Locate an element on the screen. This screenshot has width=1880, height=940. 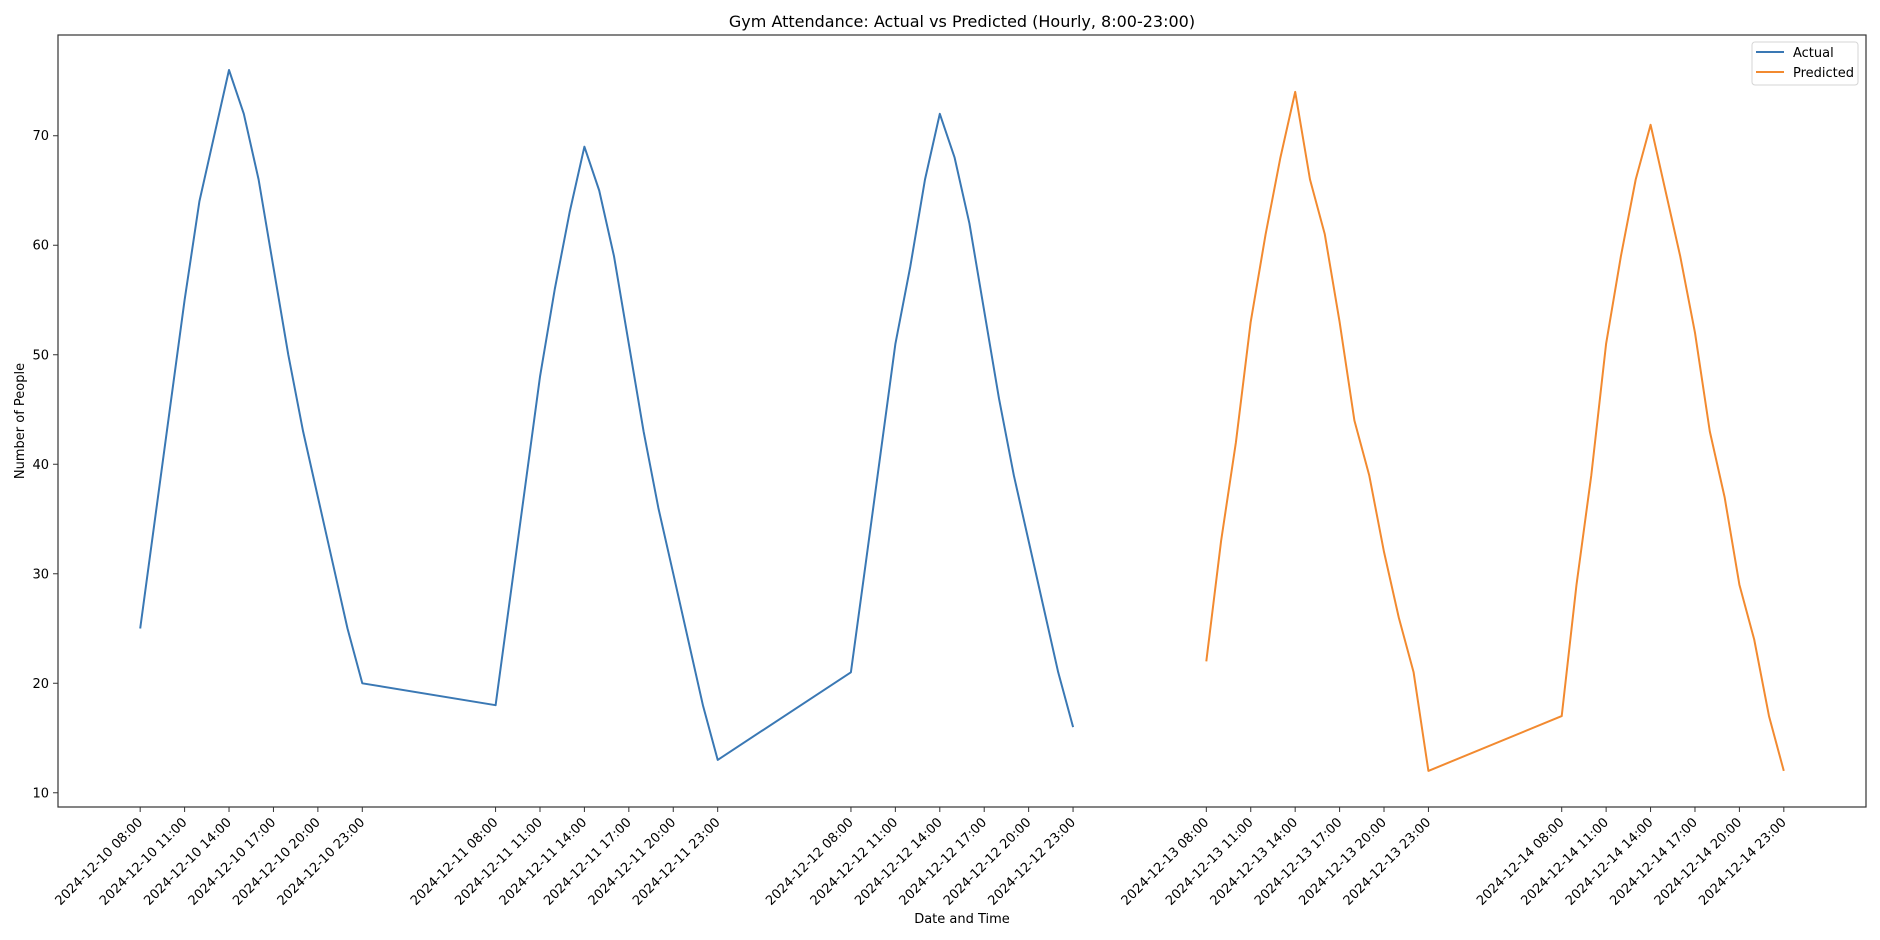
y-tick-label: 10 is located at coordinates (40, 793).